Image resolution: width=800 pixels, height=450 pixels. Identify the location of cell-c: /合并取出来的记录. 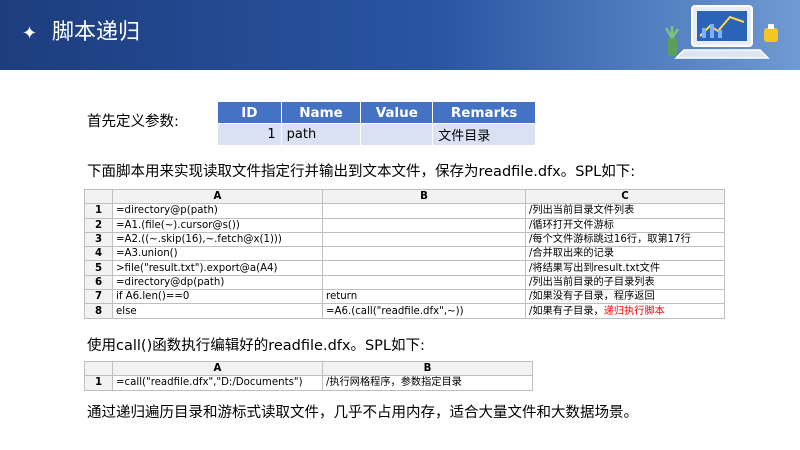
(625, 254).